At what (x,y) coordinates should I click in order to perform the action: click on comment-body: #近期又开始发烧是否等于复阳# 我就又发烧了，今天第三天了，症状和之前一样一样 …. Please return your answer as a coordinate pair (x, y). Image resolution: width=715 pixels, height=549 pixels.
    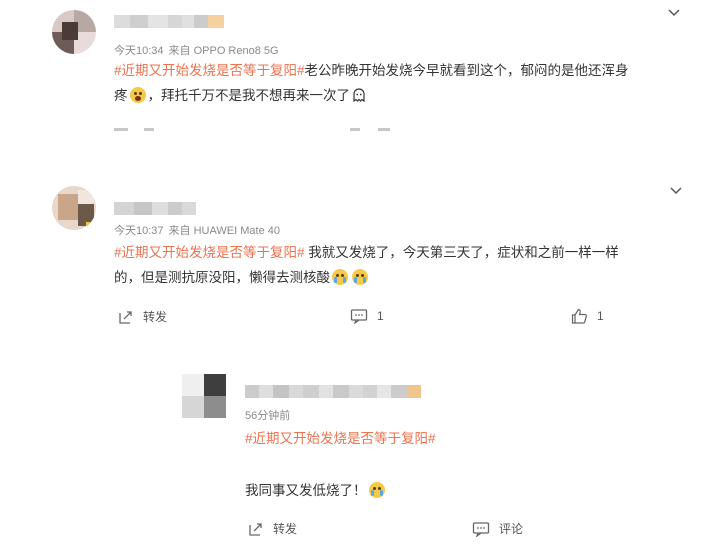
    Looking at the image, I should click on (366, 265).